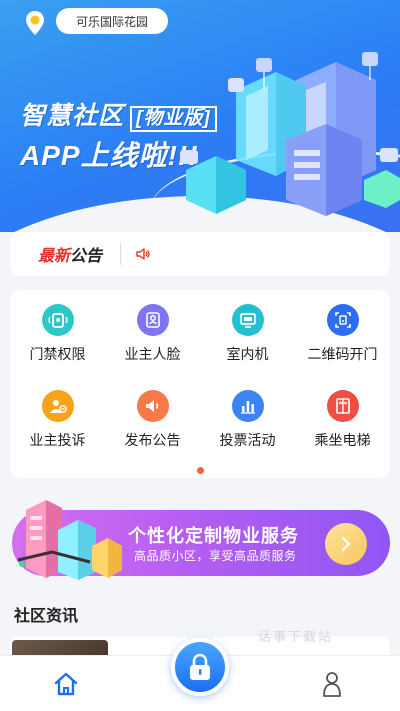  What do you see at coordinates (247, 354) in the screenshot?
I see `grid-item-label: 室内机` at bounding box center [247, 354].